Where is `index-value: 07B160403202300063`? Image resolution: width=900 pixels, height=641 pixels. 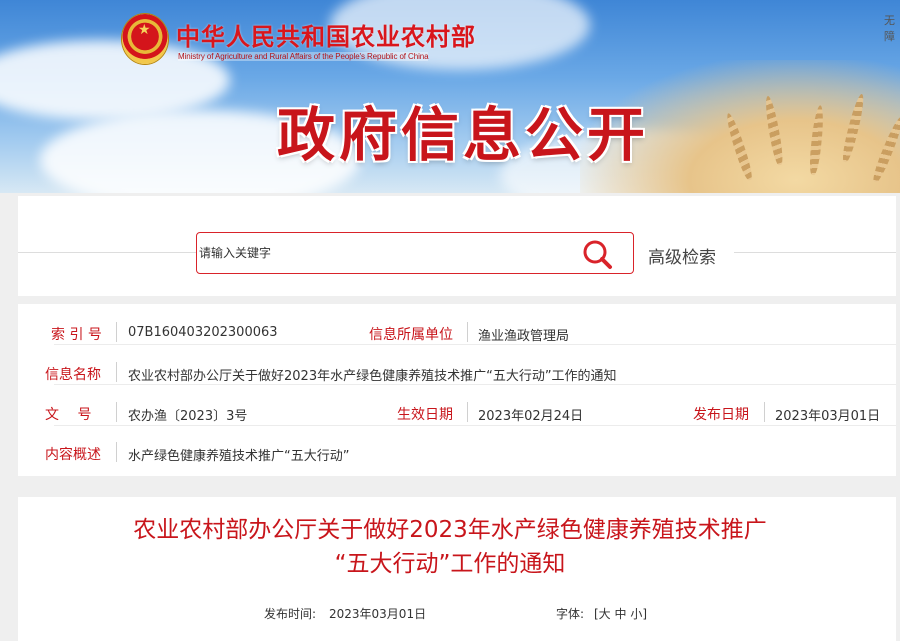
index-value: 07B160403202300063 is located at coordinates (203, 332).